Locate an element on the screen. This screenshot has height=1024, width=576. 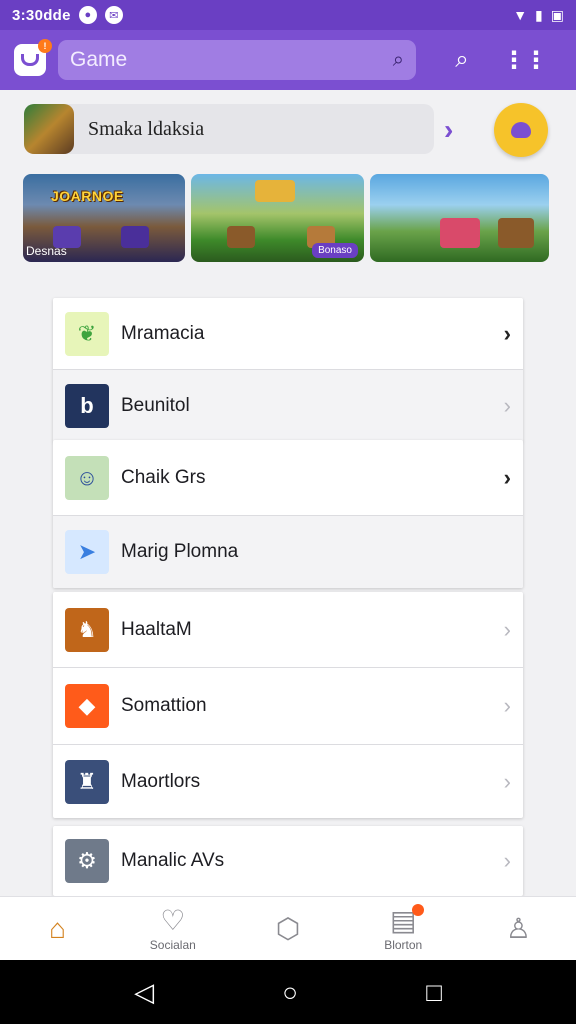
status-bar: 3:30dde ● ✉ ▼ ▮ ▣ is located at coordinates (288, 15).